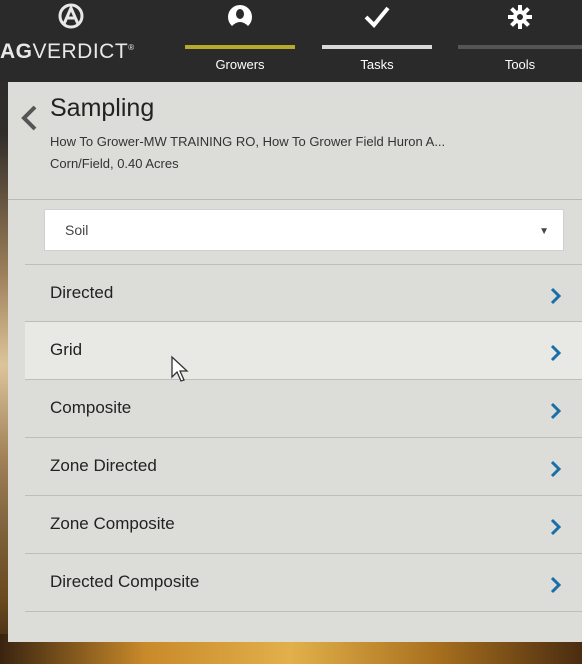  Describe the element at coordinates (304, 230) in the screenshot. I see `sample-type-select: Soil ▼` at that location.